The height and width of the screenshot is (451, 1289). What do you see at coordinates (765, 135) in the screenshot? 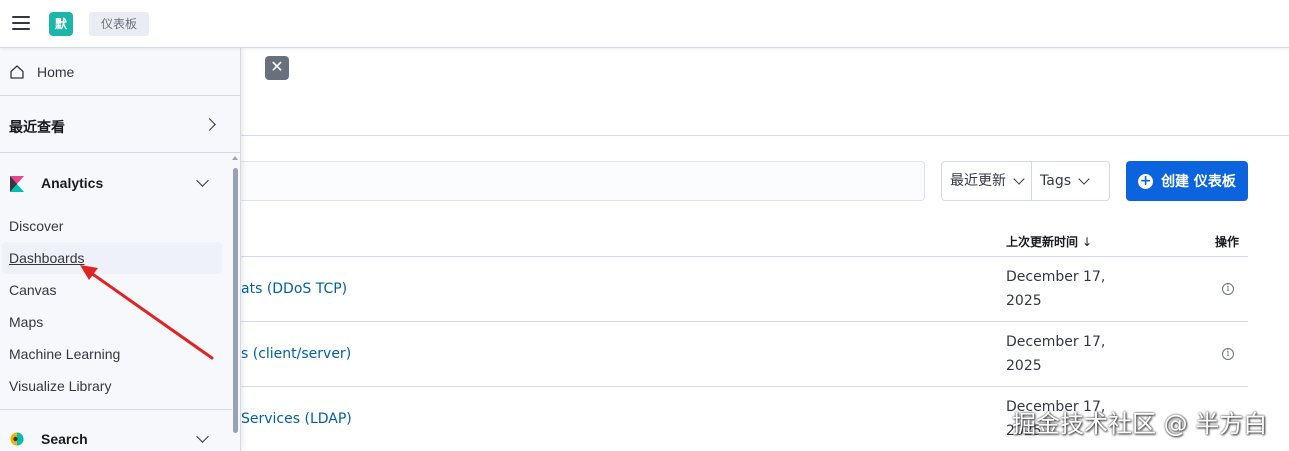
I see `page-header-divider` at bounding box center [765, 135].